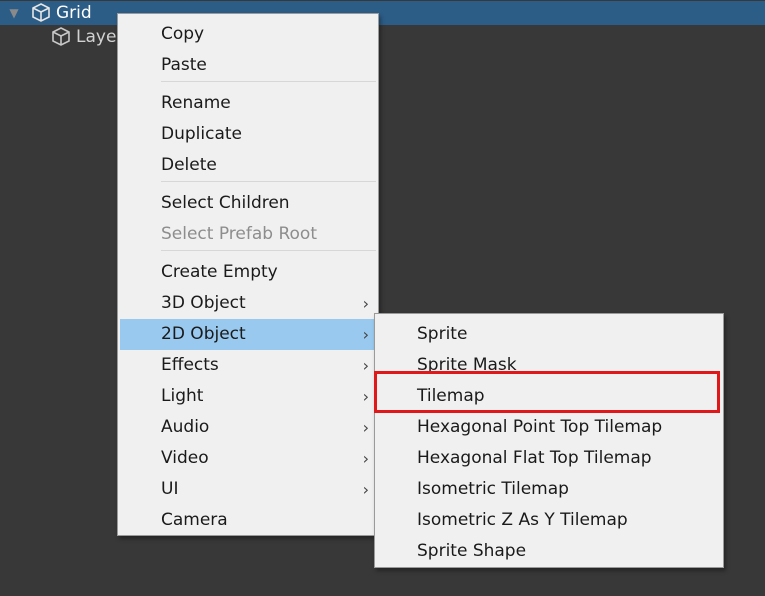 The image size is (765, 596). I want to click on menu-item-label: 2D Object, so click(203, 334).